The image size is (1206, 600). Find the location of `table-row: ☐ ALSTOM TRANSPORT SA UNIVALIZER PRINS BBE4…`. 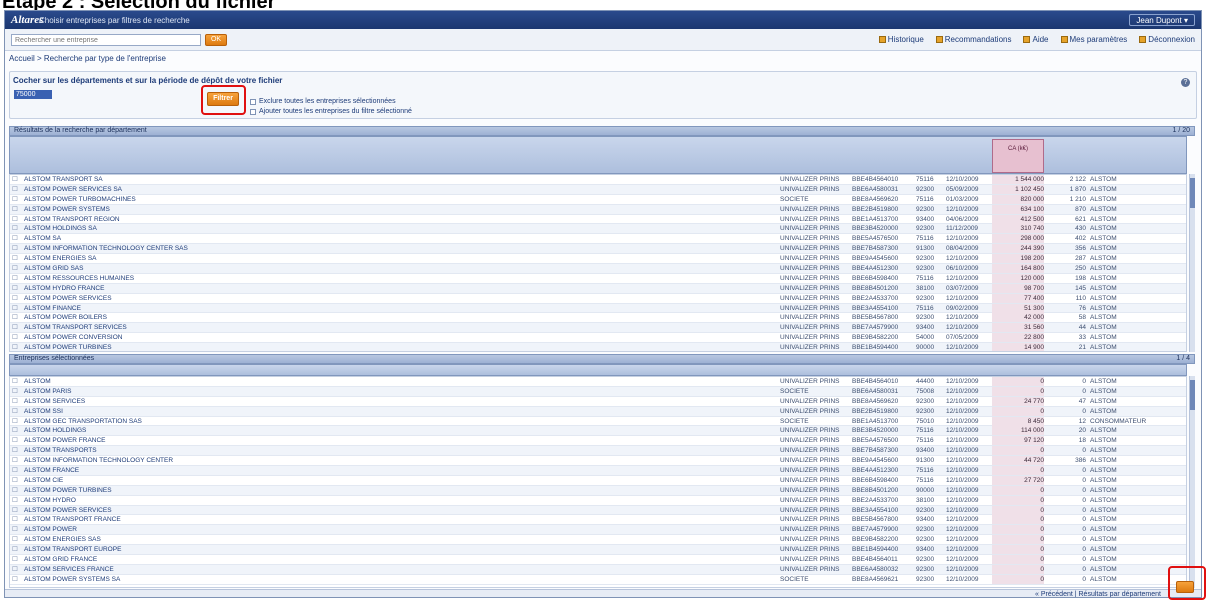

table-row: ☐ ALSTOM TRANSPORT SA UNIVALIZER PRINS BBE4… is located at coordinates (598, 180).